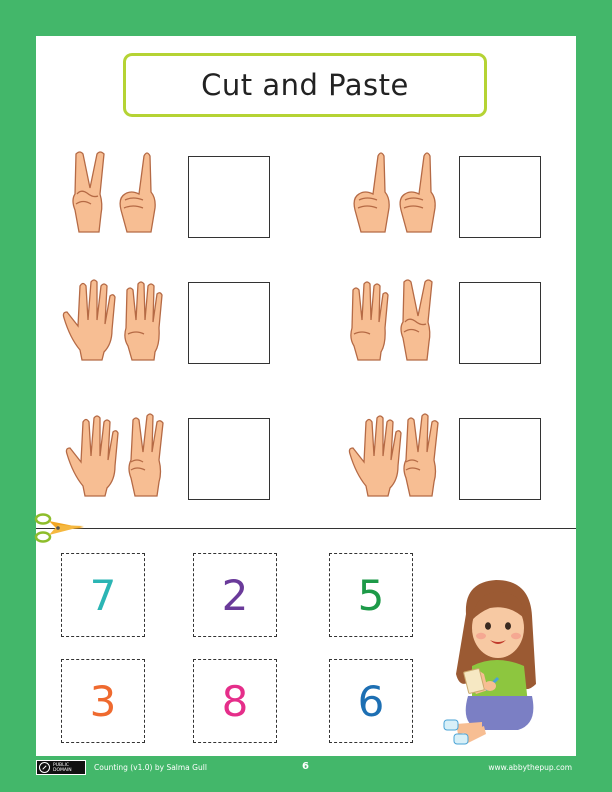 This screenshot has height=792, width=612. I want to click on license-line-1: PUBLIC, so click(61, 765).